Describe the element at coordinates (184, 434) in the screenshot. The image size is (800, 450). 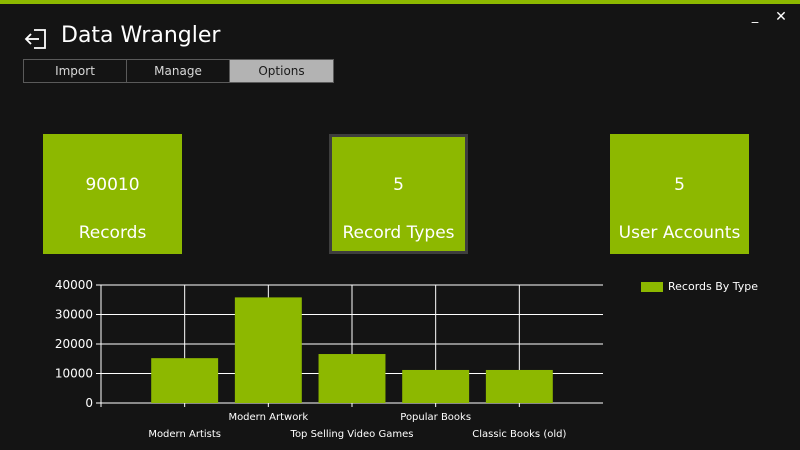
I see `x-category-label: Modern Artists` at that location.